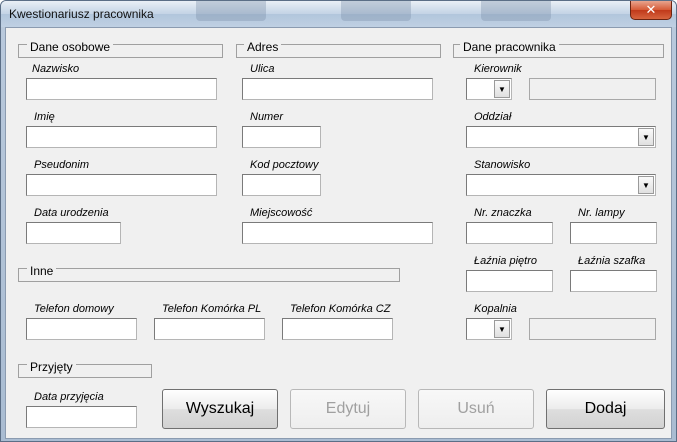 The height and width of the screenshot is (442, 677). I want to click on birth-date-label: Data urodzenia, so click(71, 213).